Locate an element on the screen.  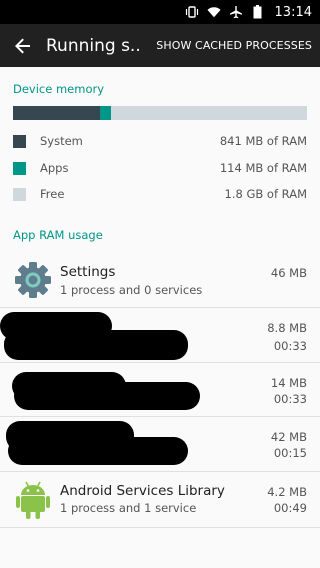
memory-bar-apps-segment is located at coordinates (105, 113).